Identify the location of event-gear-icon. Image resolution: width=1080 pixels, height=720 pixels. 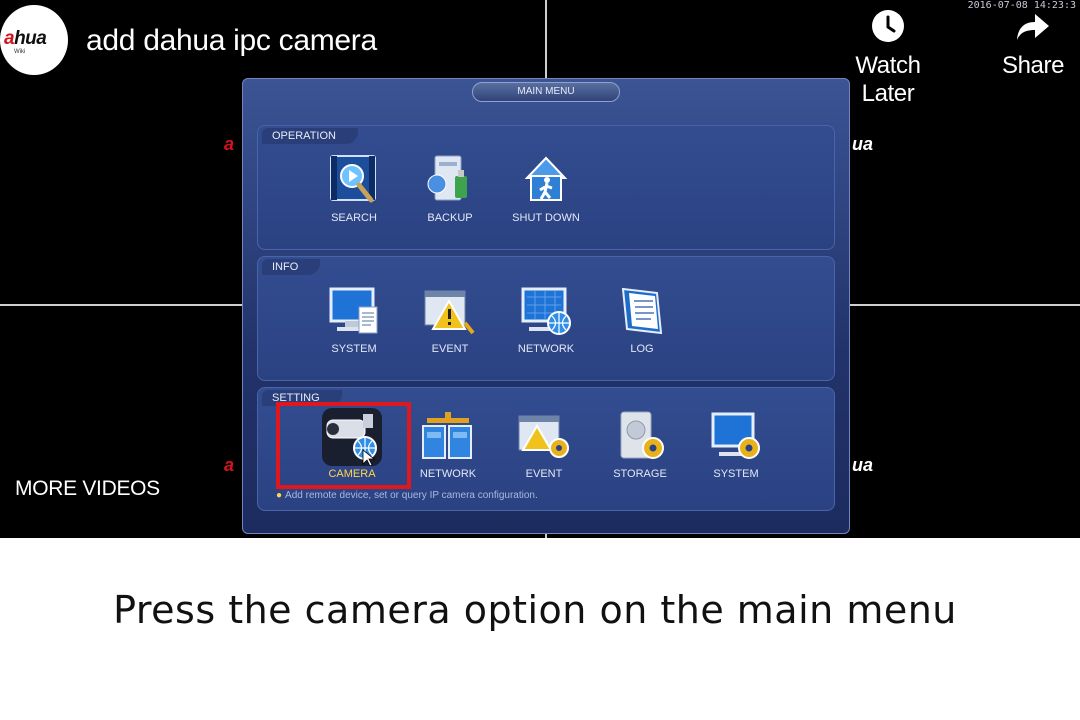
(544, 437).